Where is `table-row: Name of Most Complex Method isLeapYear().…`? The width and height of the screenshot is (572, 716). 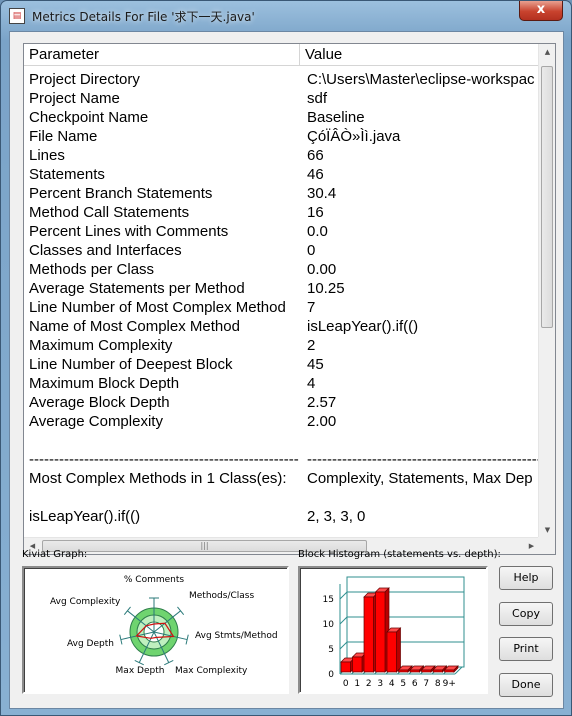 table-row: Name of Most Complex Method isLeapYear().… is located at coordinates (284, 326).